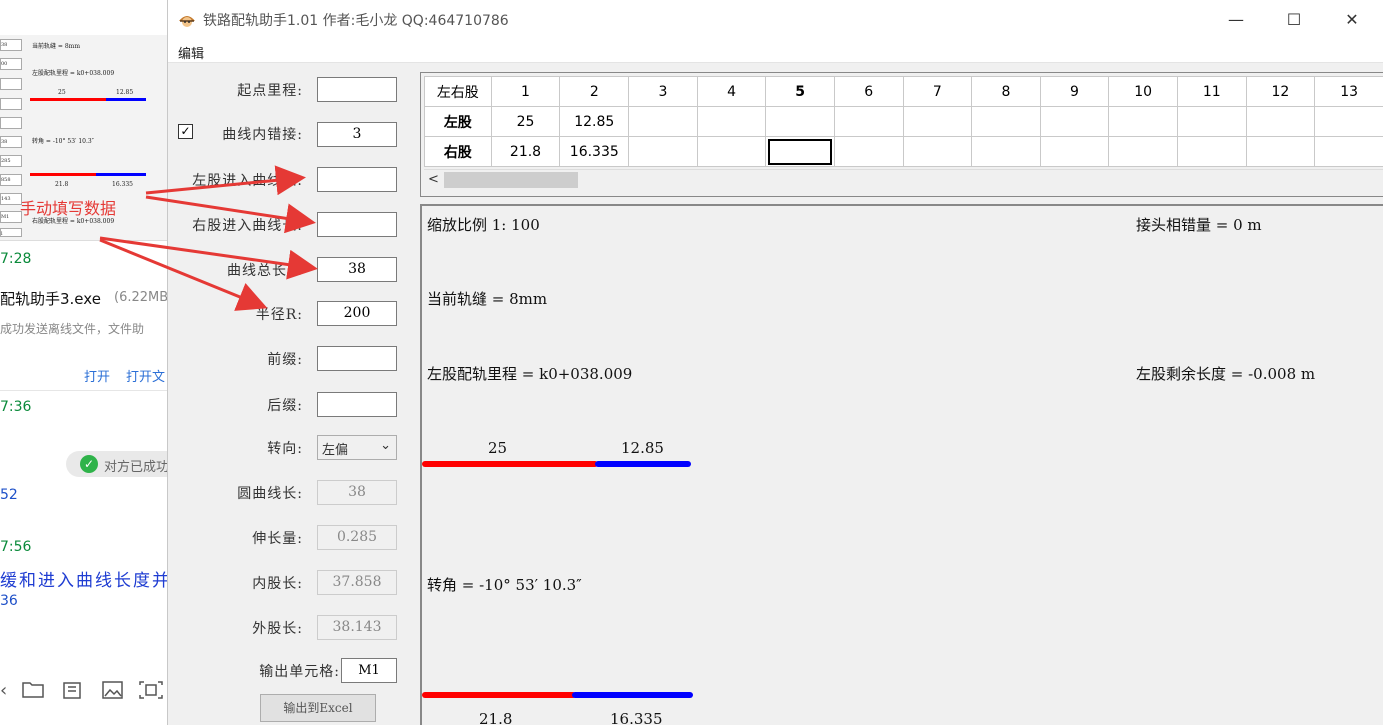 The image size is (1383, 728). Describe the element at coordinates (318, 708) in the screenshot. I see `export-to-excel-button: 输出到Excel` at that location.